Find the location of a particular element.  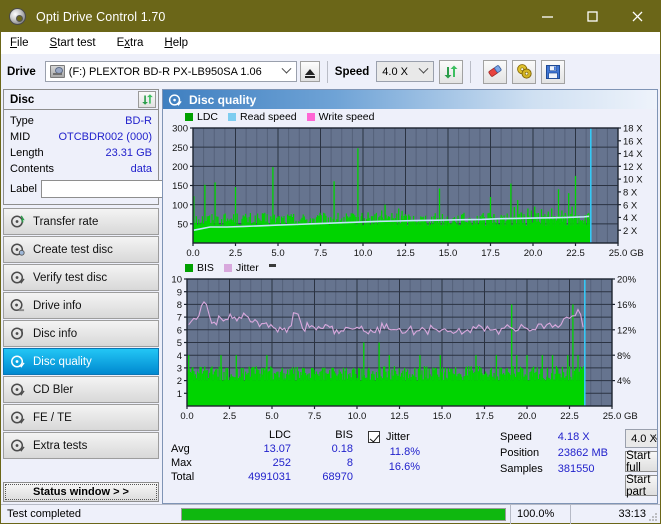

legend-label-ldc: LDC is located at coordinates (208, 117).